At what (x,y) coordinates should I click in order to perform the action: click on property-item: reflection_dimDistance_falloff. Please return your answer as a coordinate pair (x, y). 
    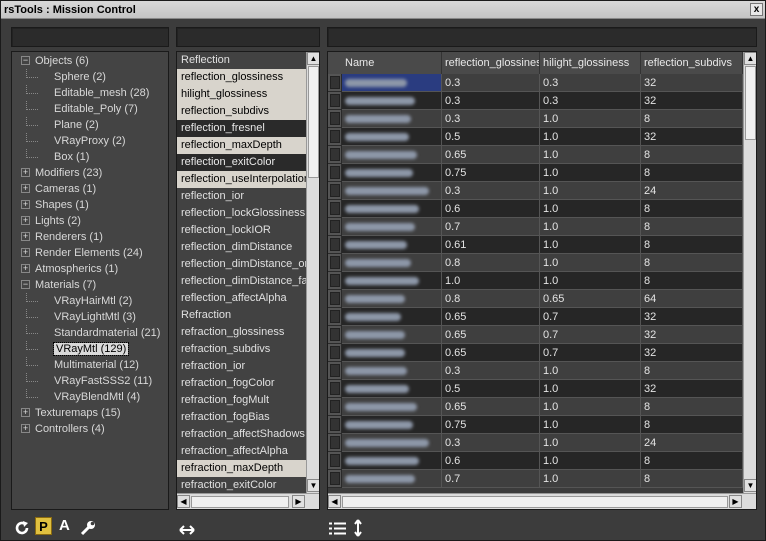
    Looking at the image, I should click on (243, 281).